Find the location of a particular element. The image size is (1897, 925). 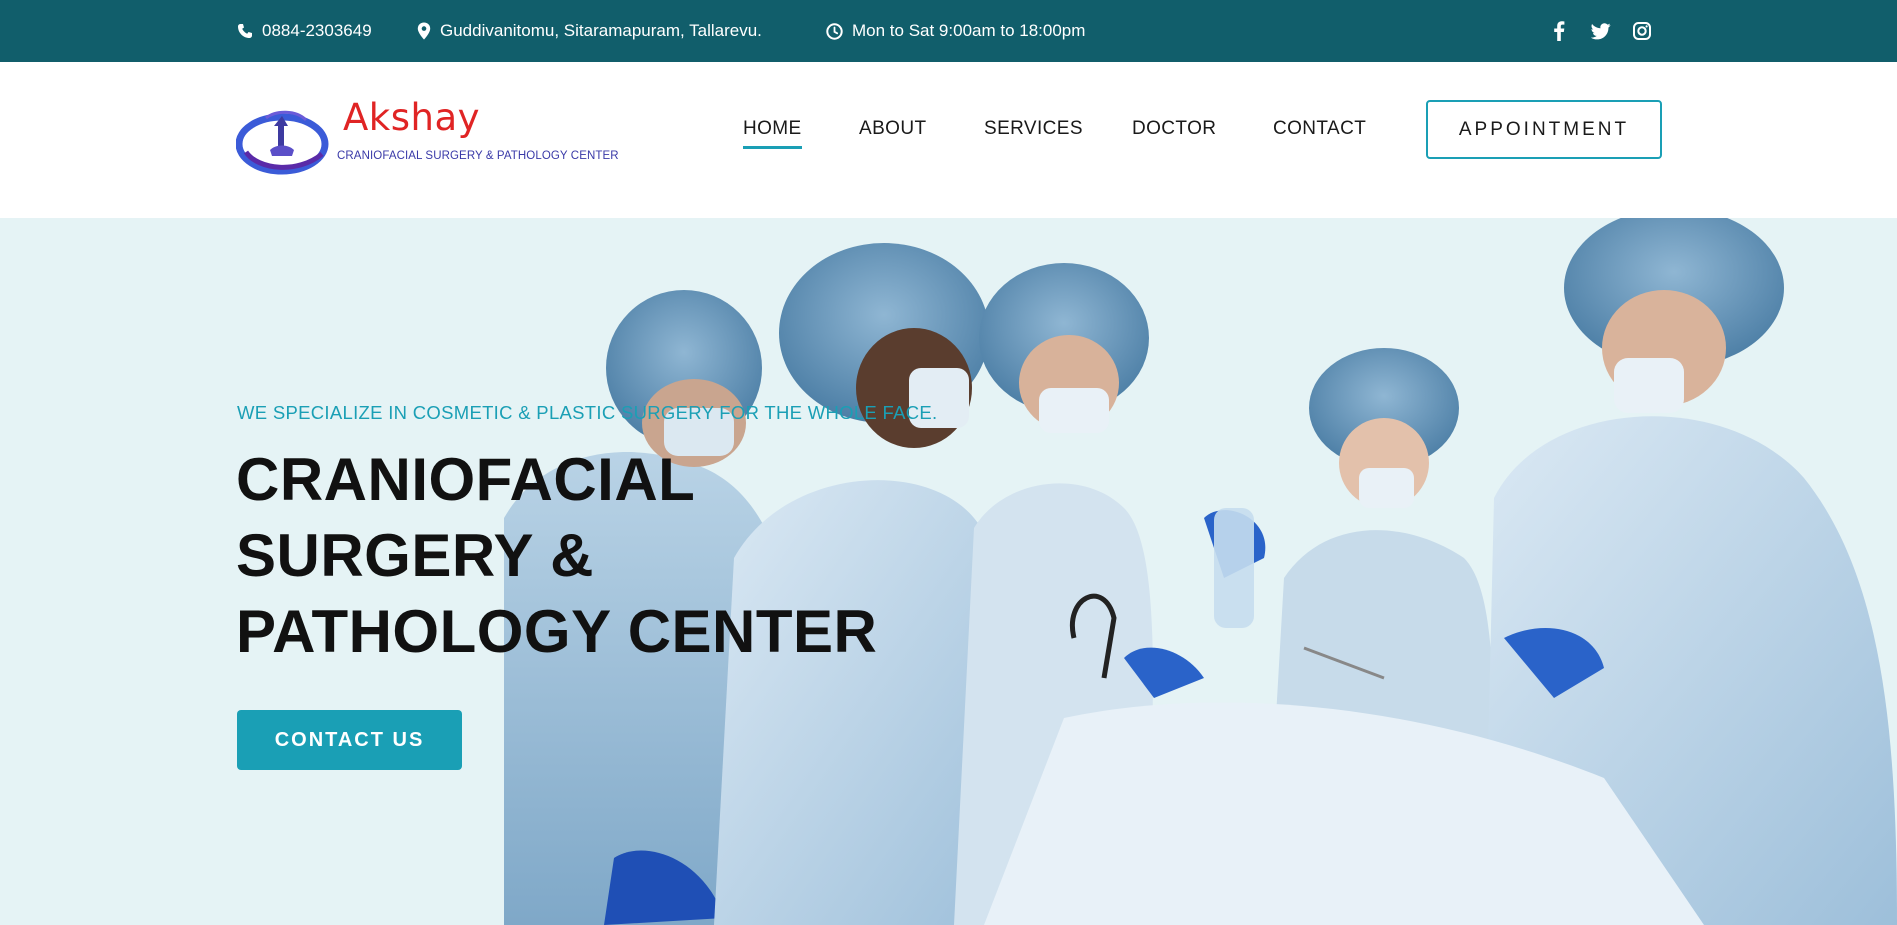

nav-about: ABOUT is located at coordinates (892, 129).